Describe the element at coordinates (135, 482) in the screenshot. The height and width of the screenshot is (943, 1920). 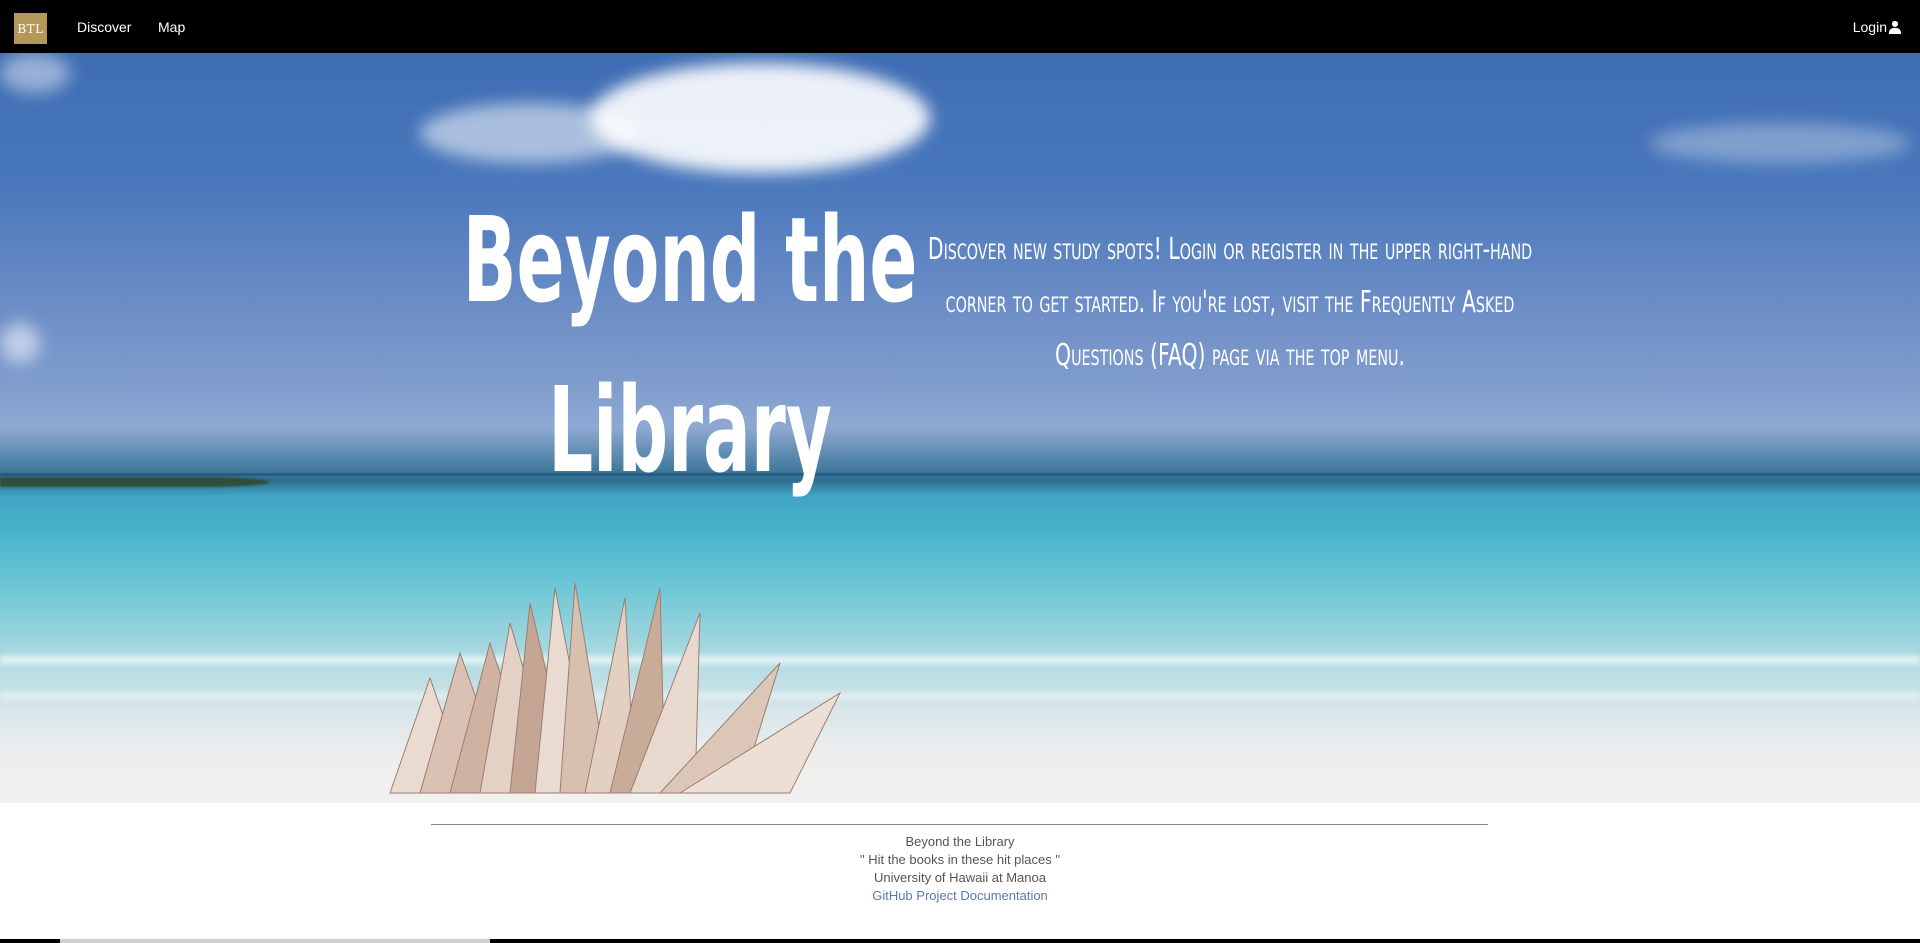
I see `island-silhouette` at that location.